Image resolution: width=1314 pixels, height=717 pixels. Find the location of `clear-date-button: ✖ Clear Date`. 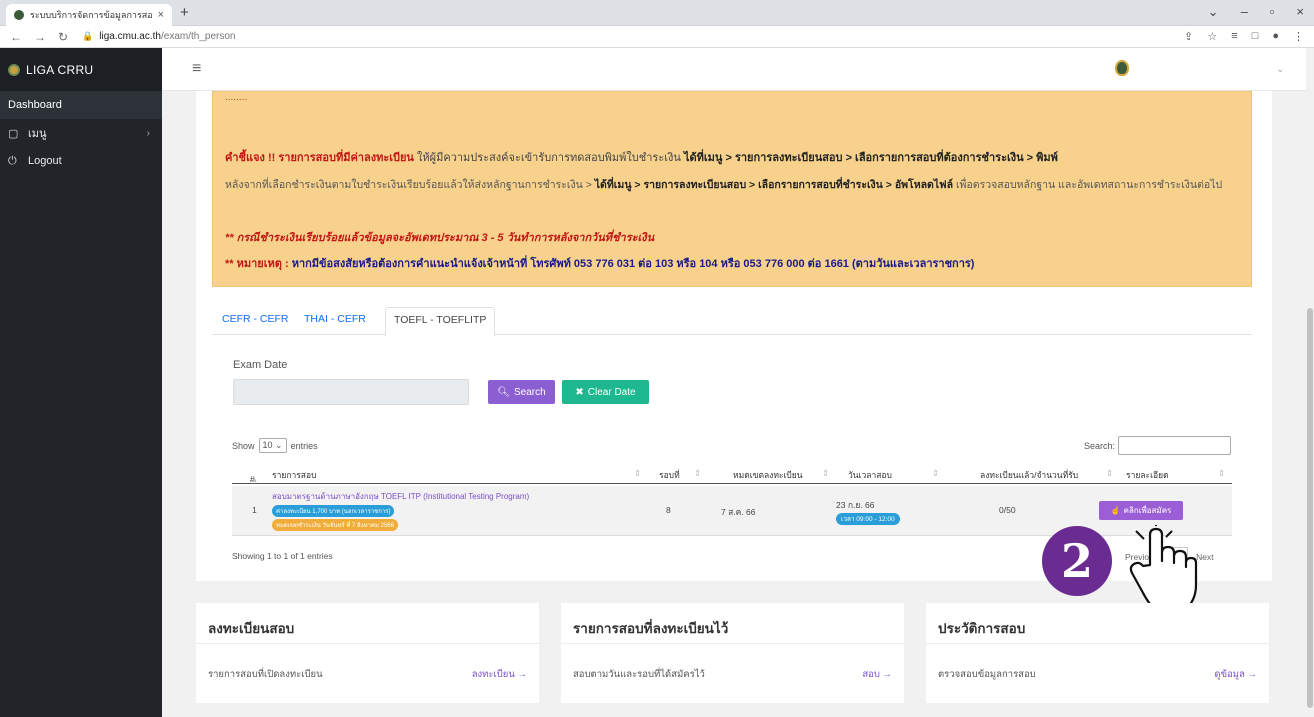

clear-date-button: ✖ Clear Date is located at coordinates (605, 392).